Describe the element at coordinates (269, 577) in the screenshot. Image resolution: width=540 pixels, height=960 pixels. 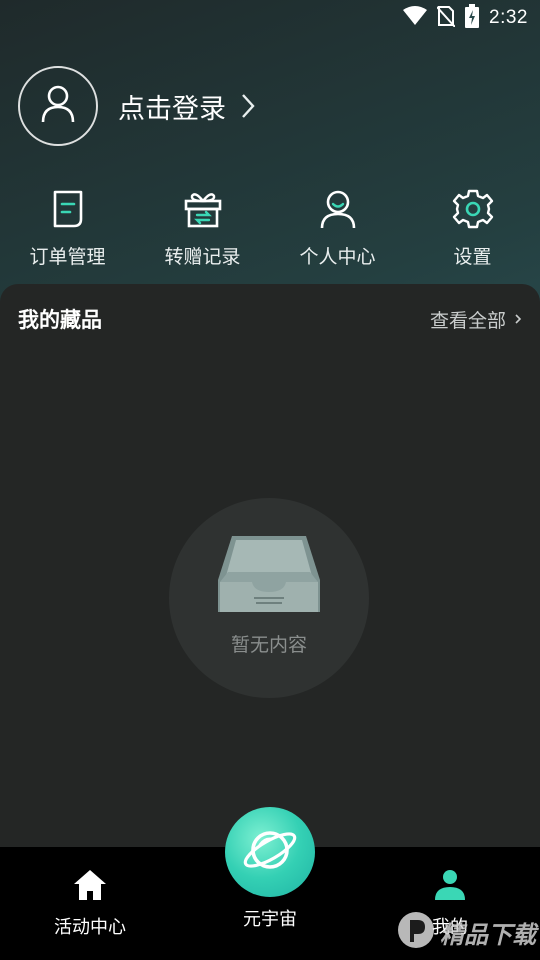
I see `empty-inbox-icon` at that location.